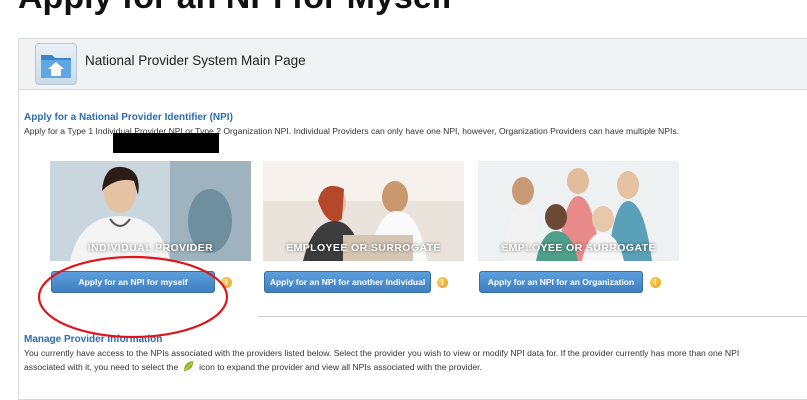 The height and width of the screenshot is (400, 807). I want to click on apply-npi-another-individual-button: Apply for an NPI for another Individual, so click(347, 282).